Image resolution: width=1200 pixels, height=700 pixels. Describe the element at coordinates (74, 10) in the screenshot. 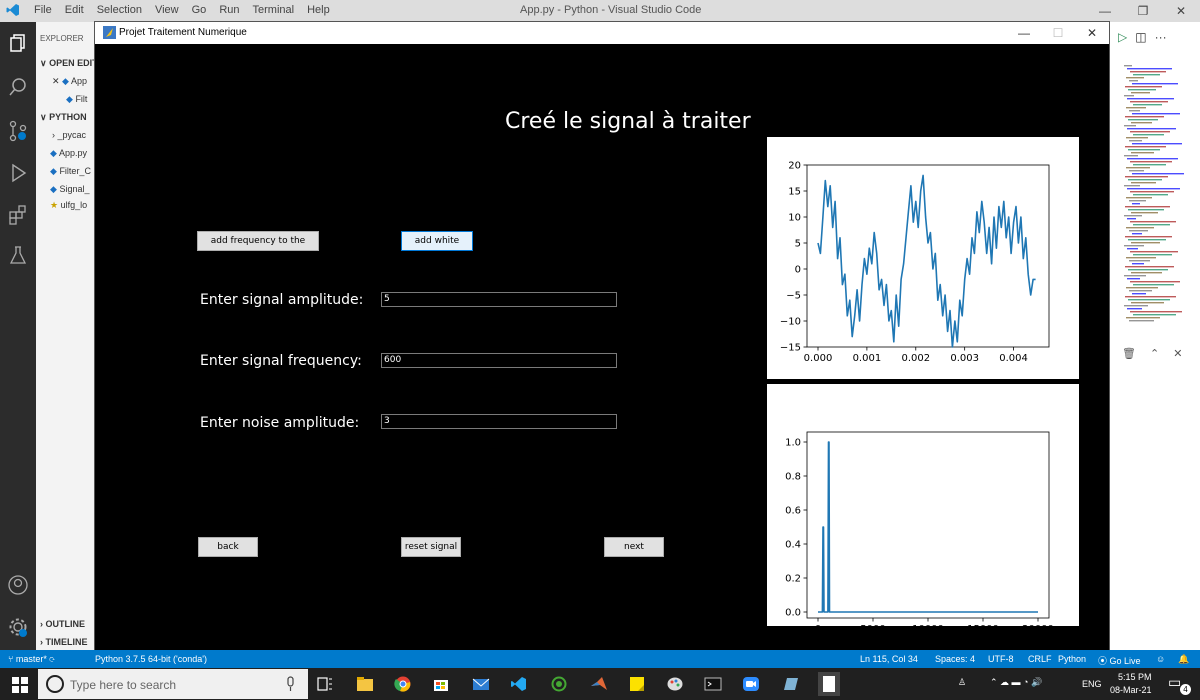

I see `menu-edit: Edit` at that location.